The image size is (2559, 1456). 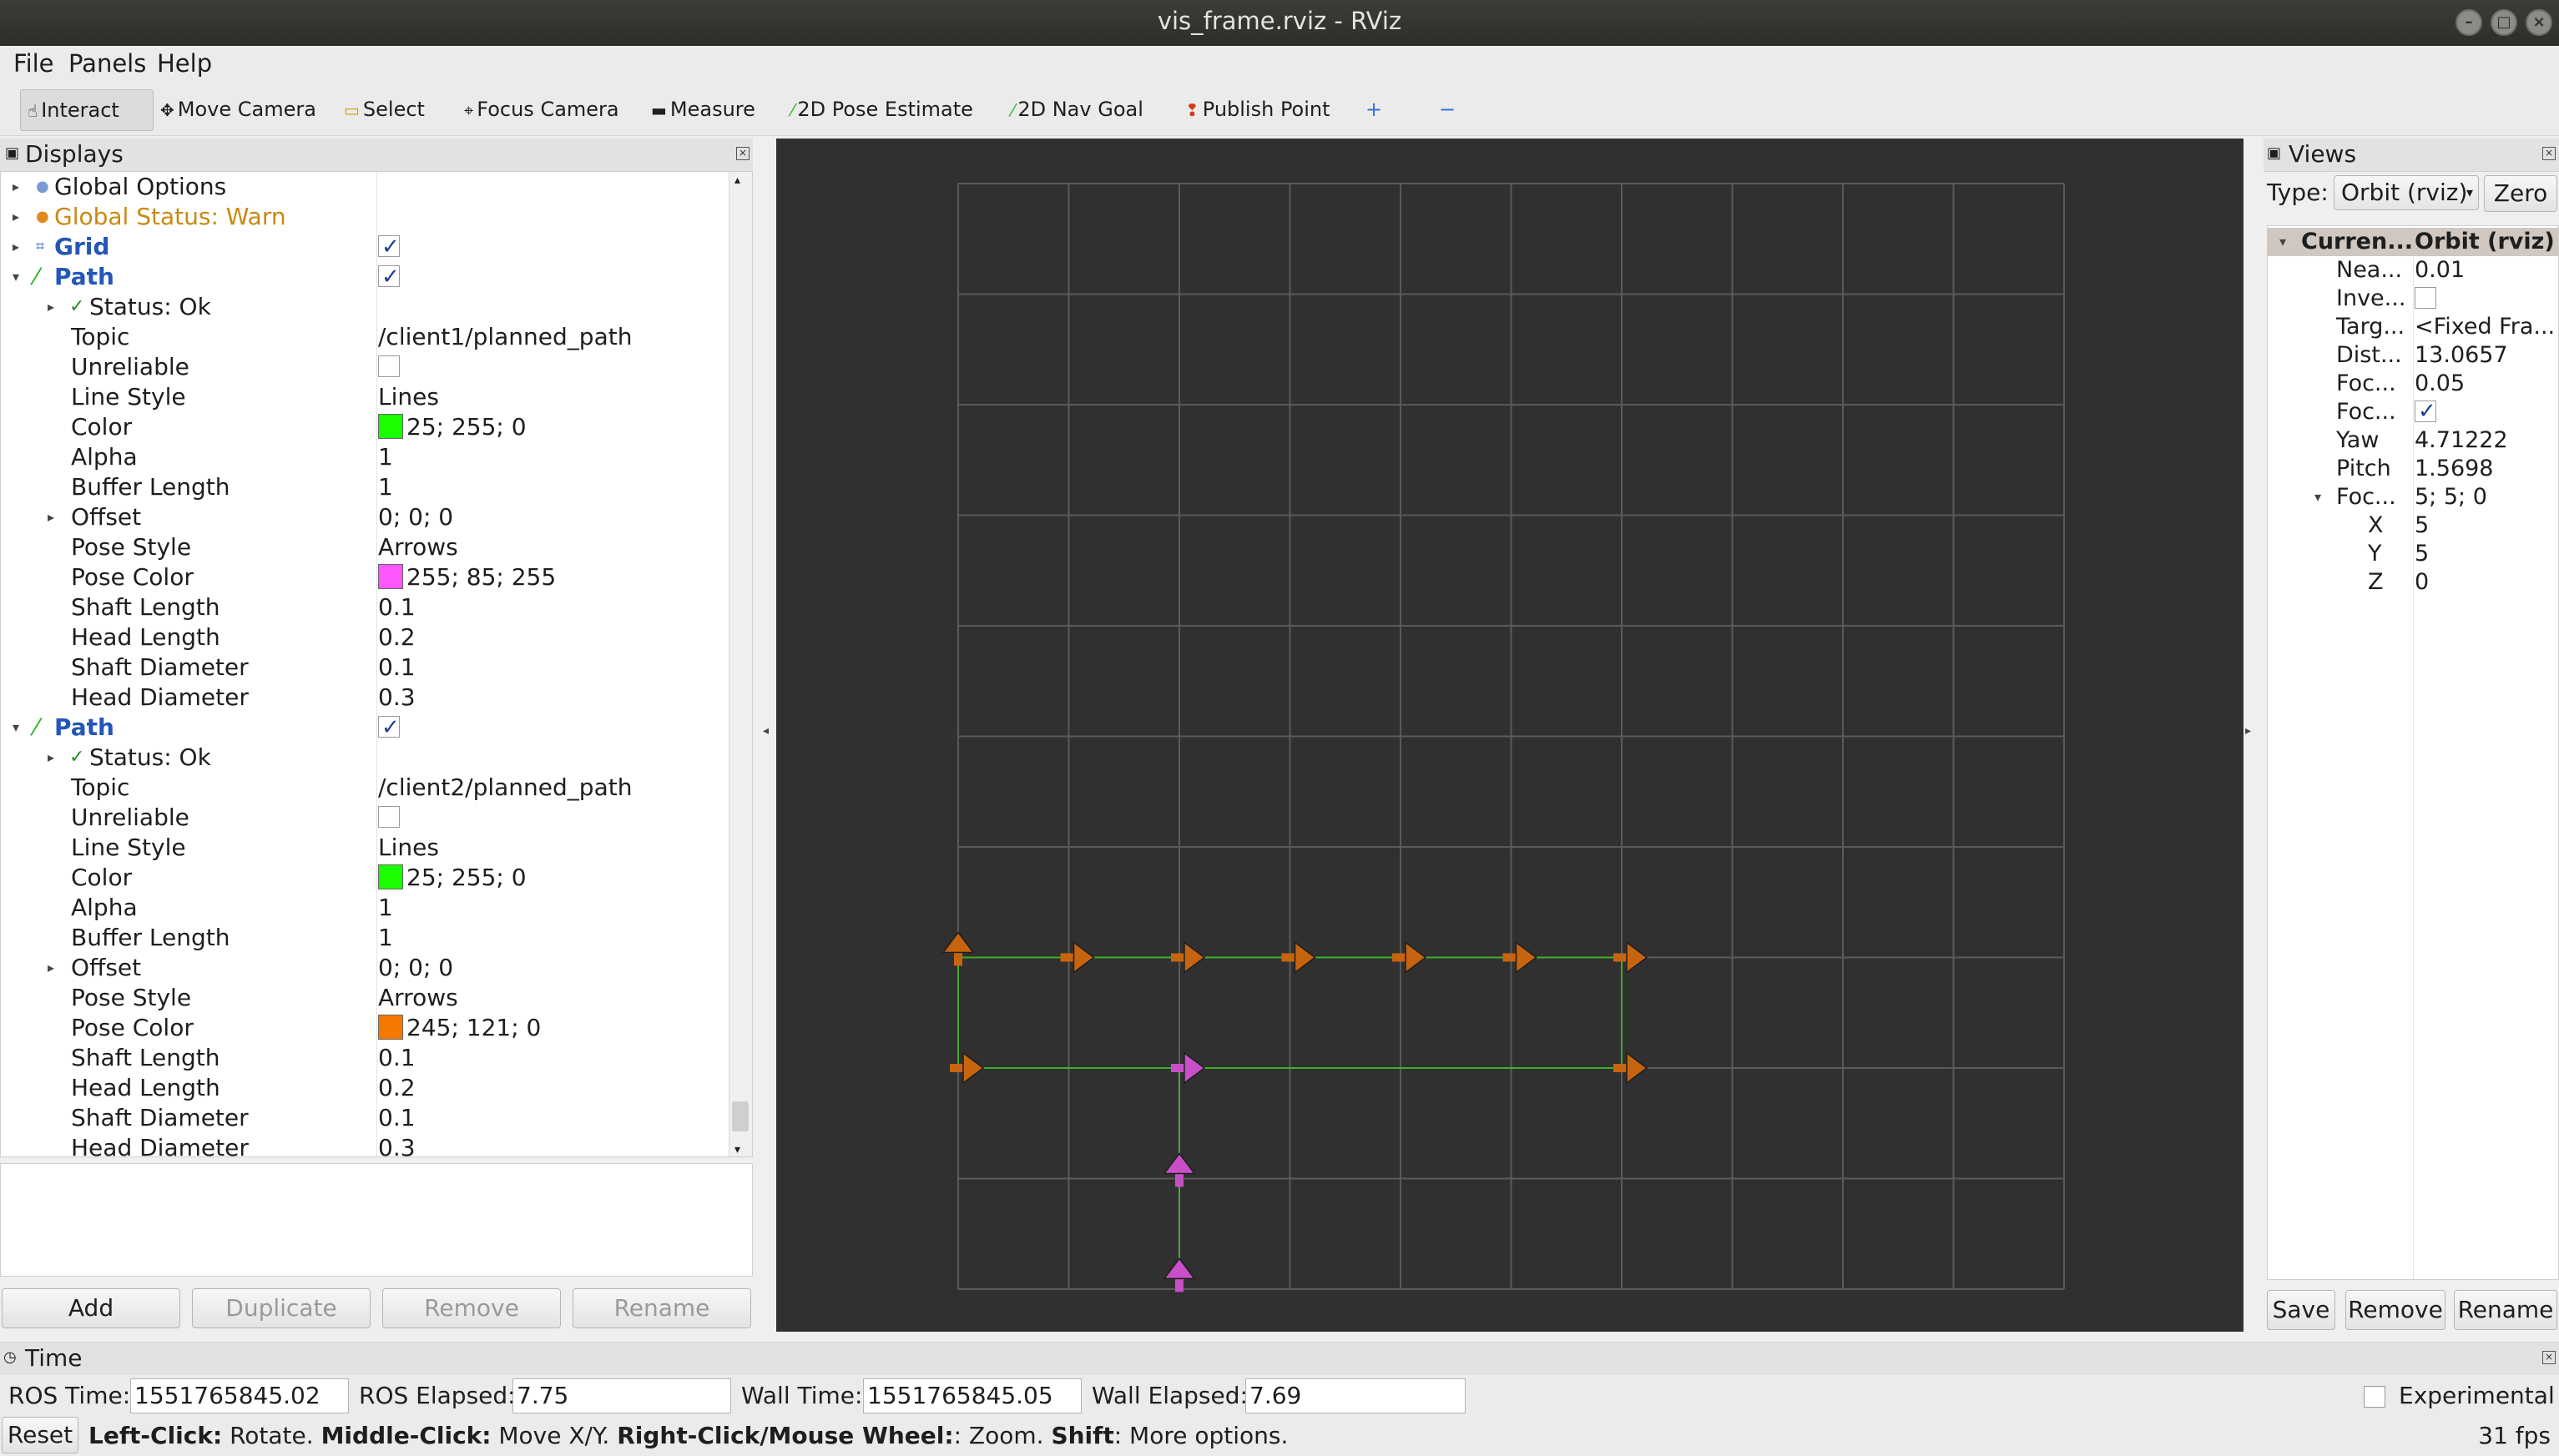 What do you see at coordinates (2451, 497) in the screenshot?
I see `property-value: 5; 5; 0` at bounding box center [2451, 497].